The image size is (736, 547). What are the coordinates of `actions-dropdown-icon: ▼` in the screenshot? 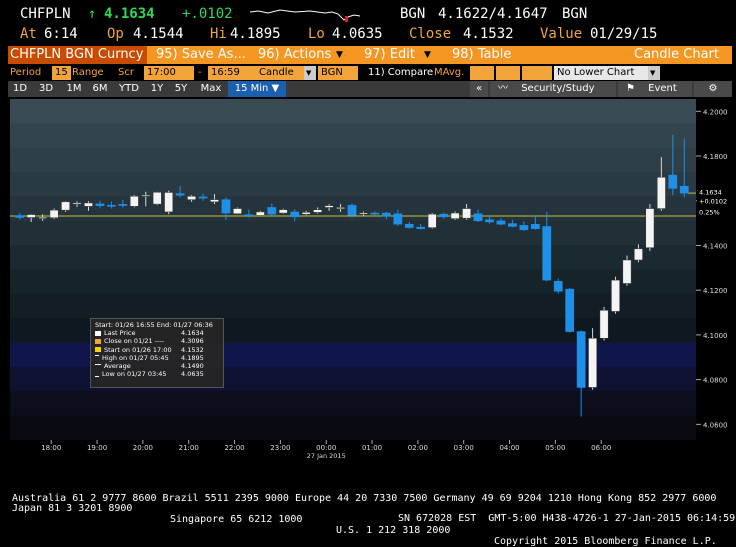 It's located at (339, 55).